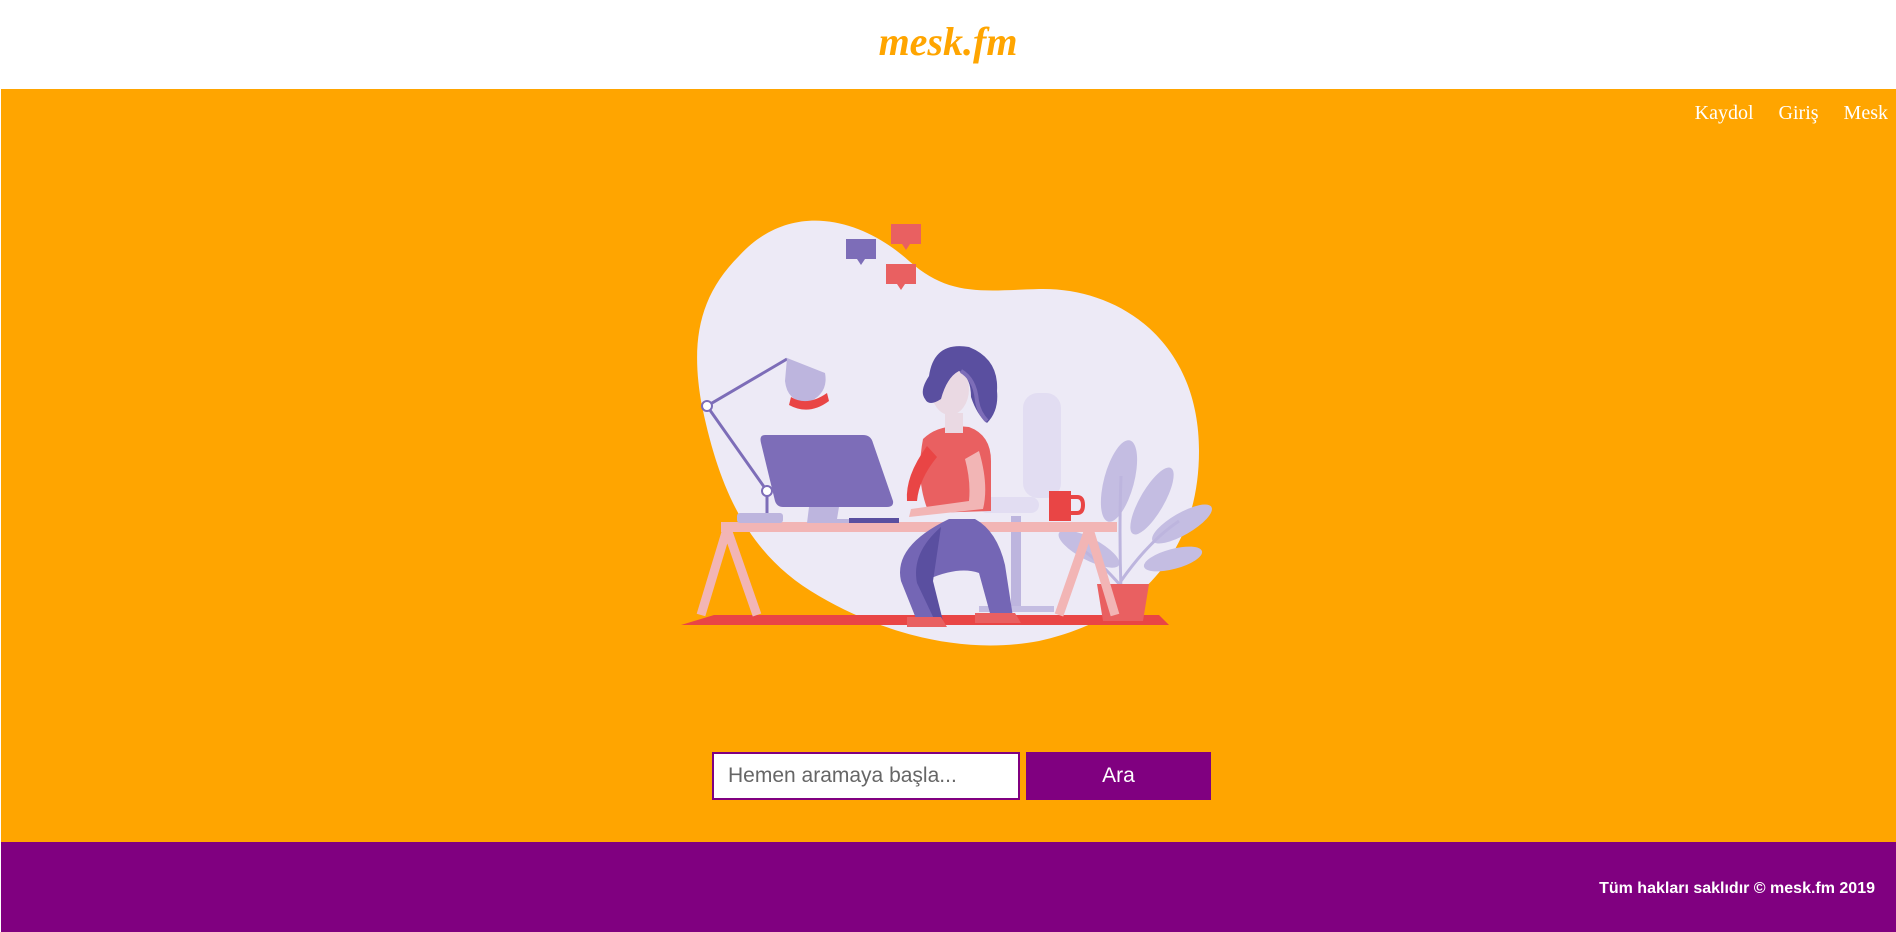 The width and height of the screenshot is (1896, 932). Describe the element at coordinates (1042, 445) in the screenshot. I see `chair-back` at that location.